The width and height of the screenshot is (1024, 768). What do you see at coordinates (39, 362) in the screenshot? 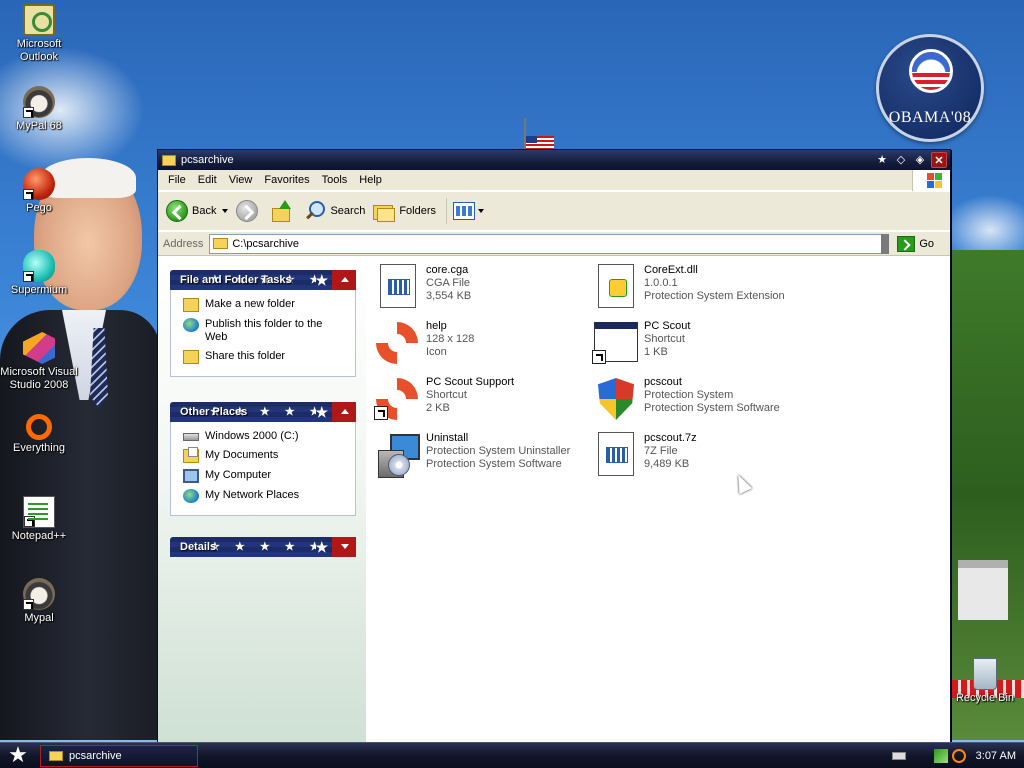
I see `desktop-icon-visual-studio: Microsoft Visual Studio 2008` at bounding box center [39, 362].